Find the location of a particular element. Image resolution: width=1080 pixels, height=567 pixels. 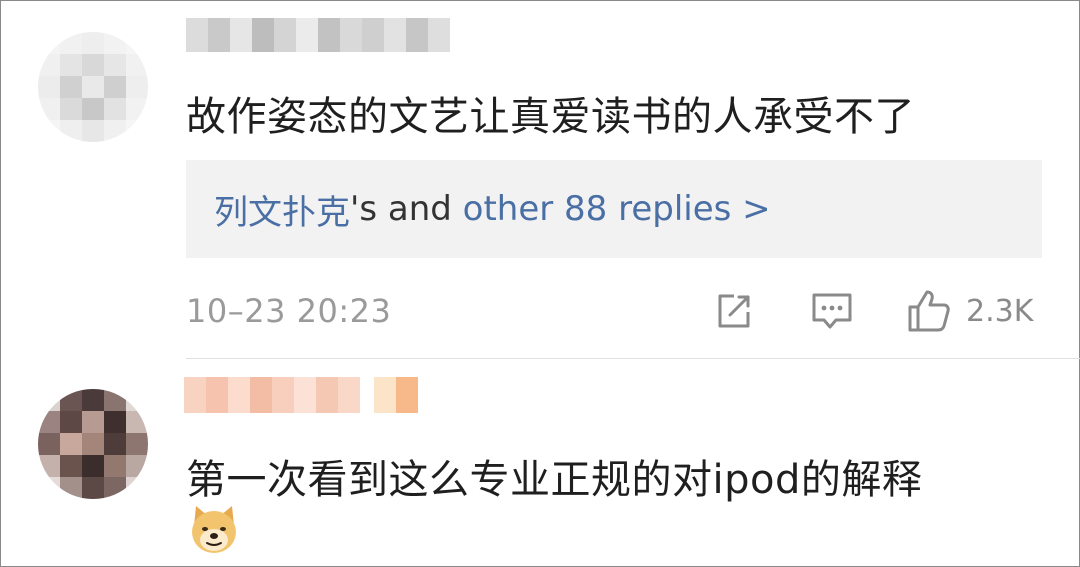

comment-button is located at coordinates (832, 311).